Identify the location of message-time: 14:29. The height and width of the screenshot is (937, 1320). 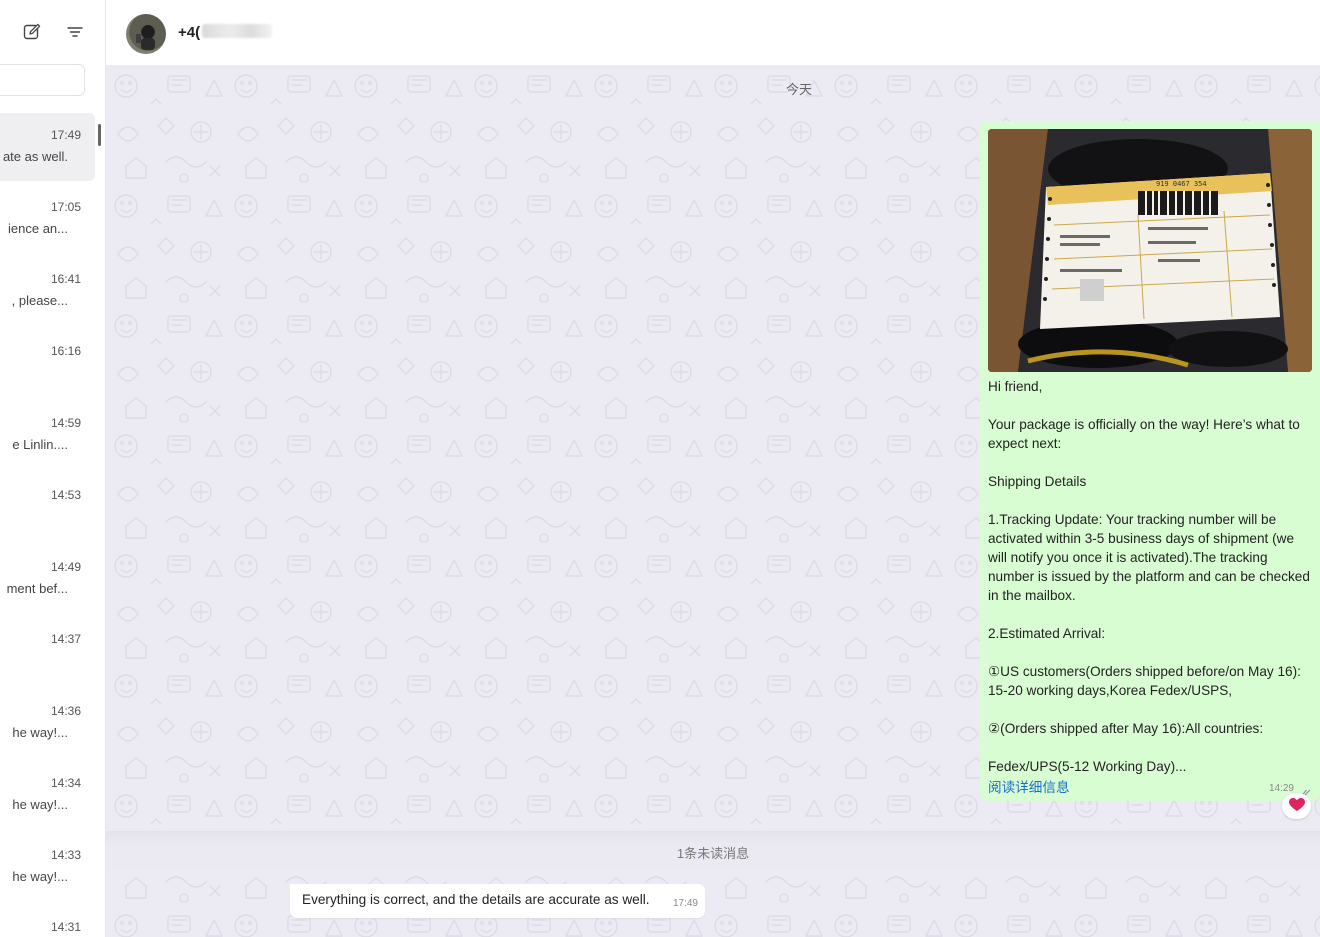
(1281, 788).